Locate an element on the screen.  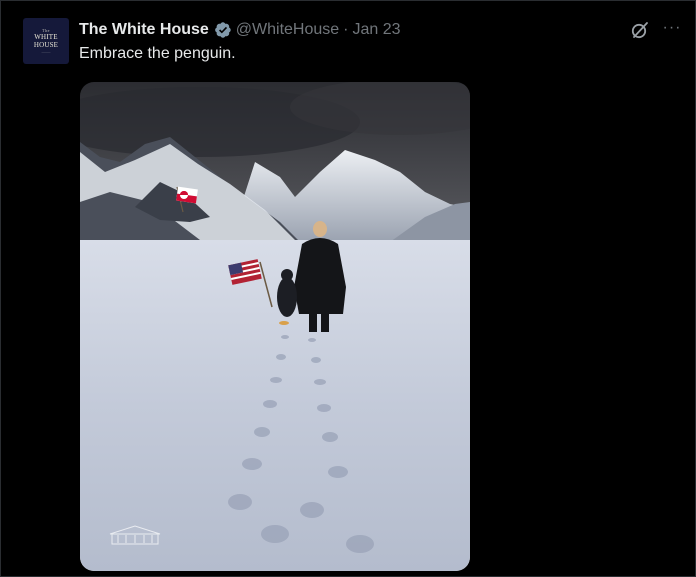
grok-icon is located at coordinates (640, 30).